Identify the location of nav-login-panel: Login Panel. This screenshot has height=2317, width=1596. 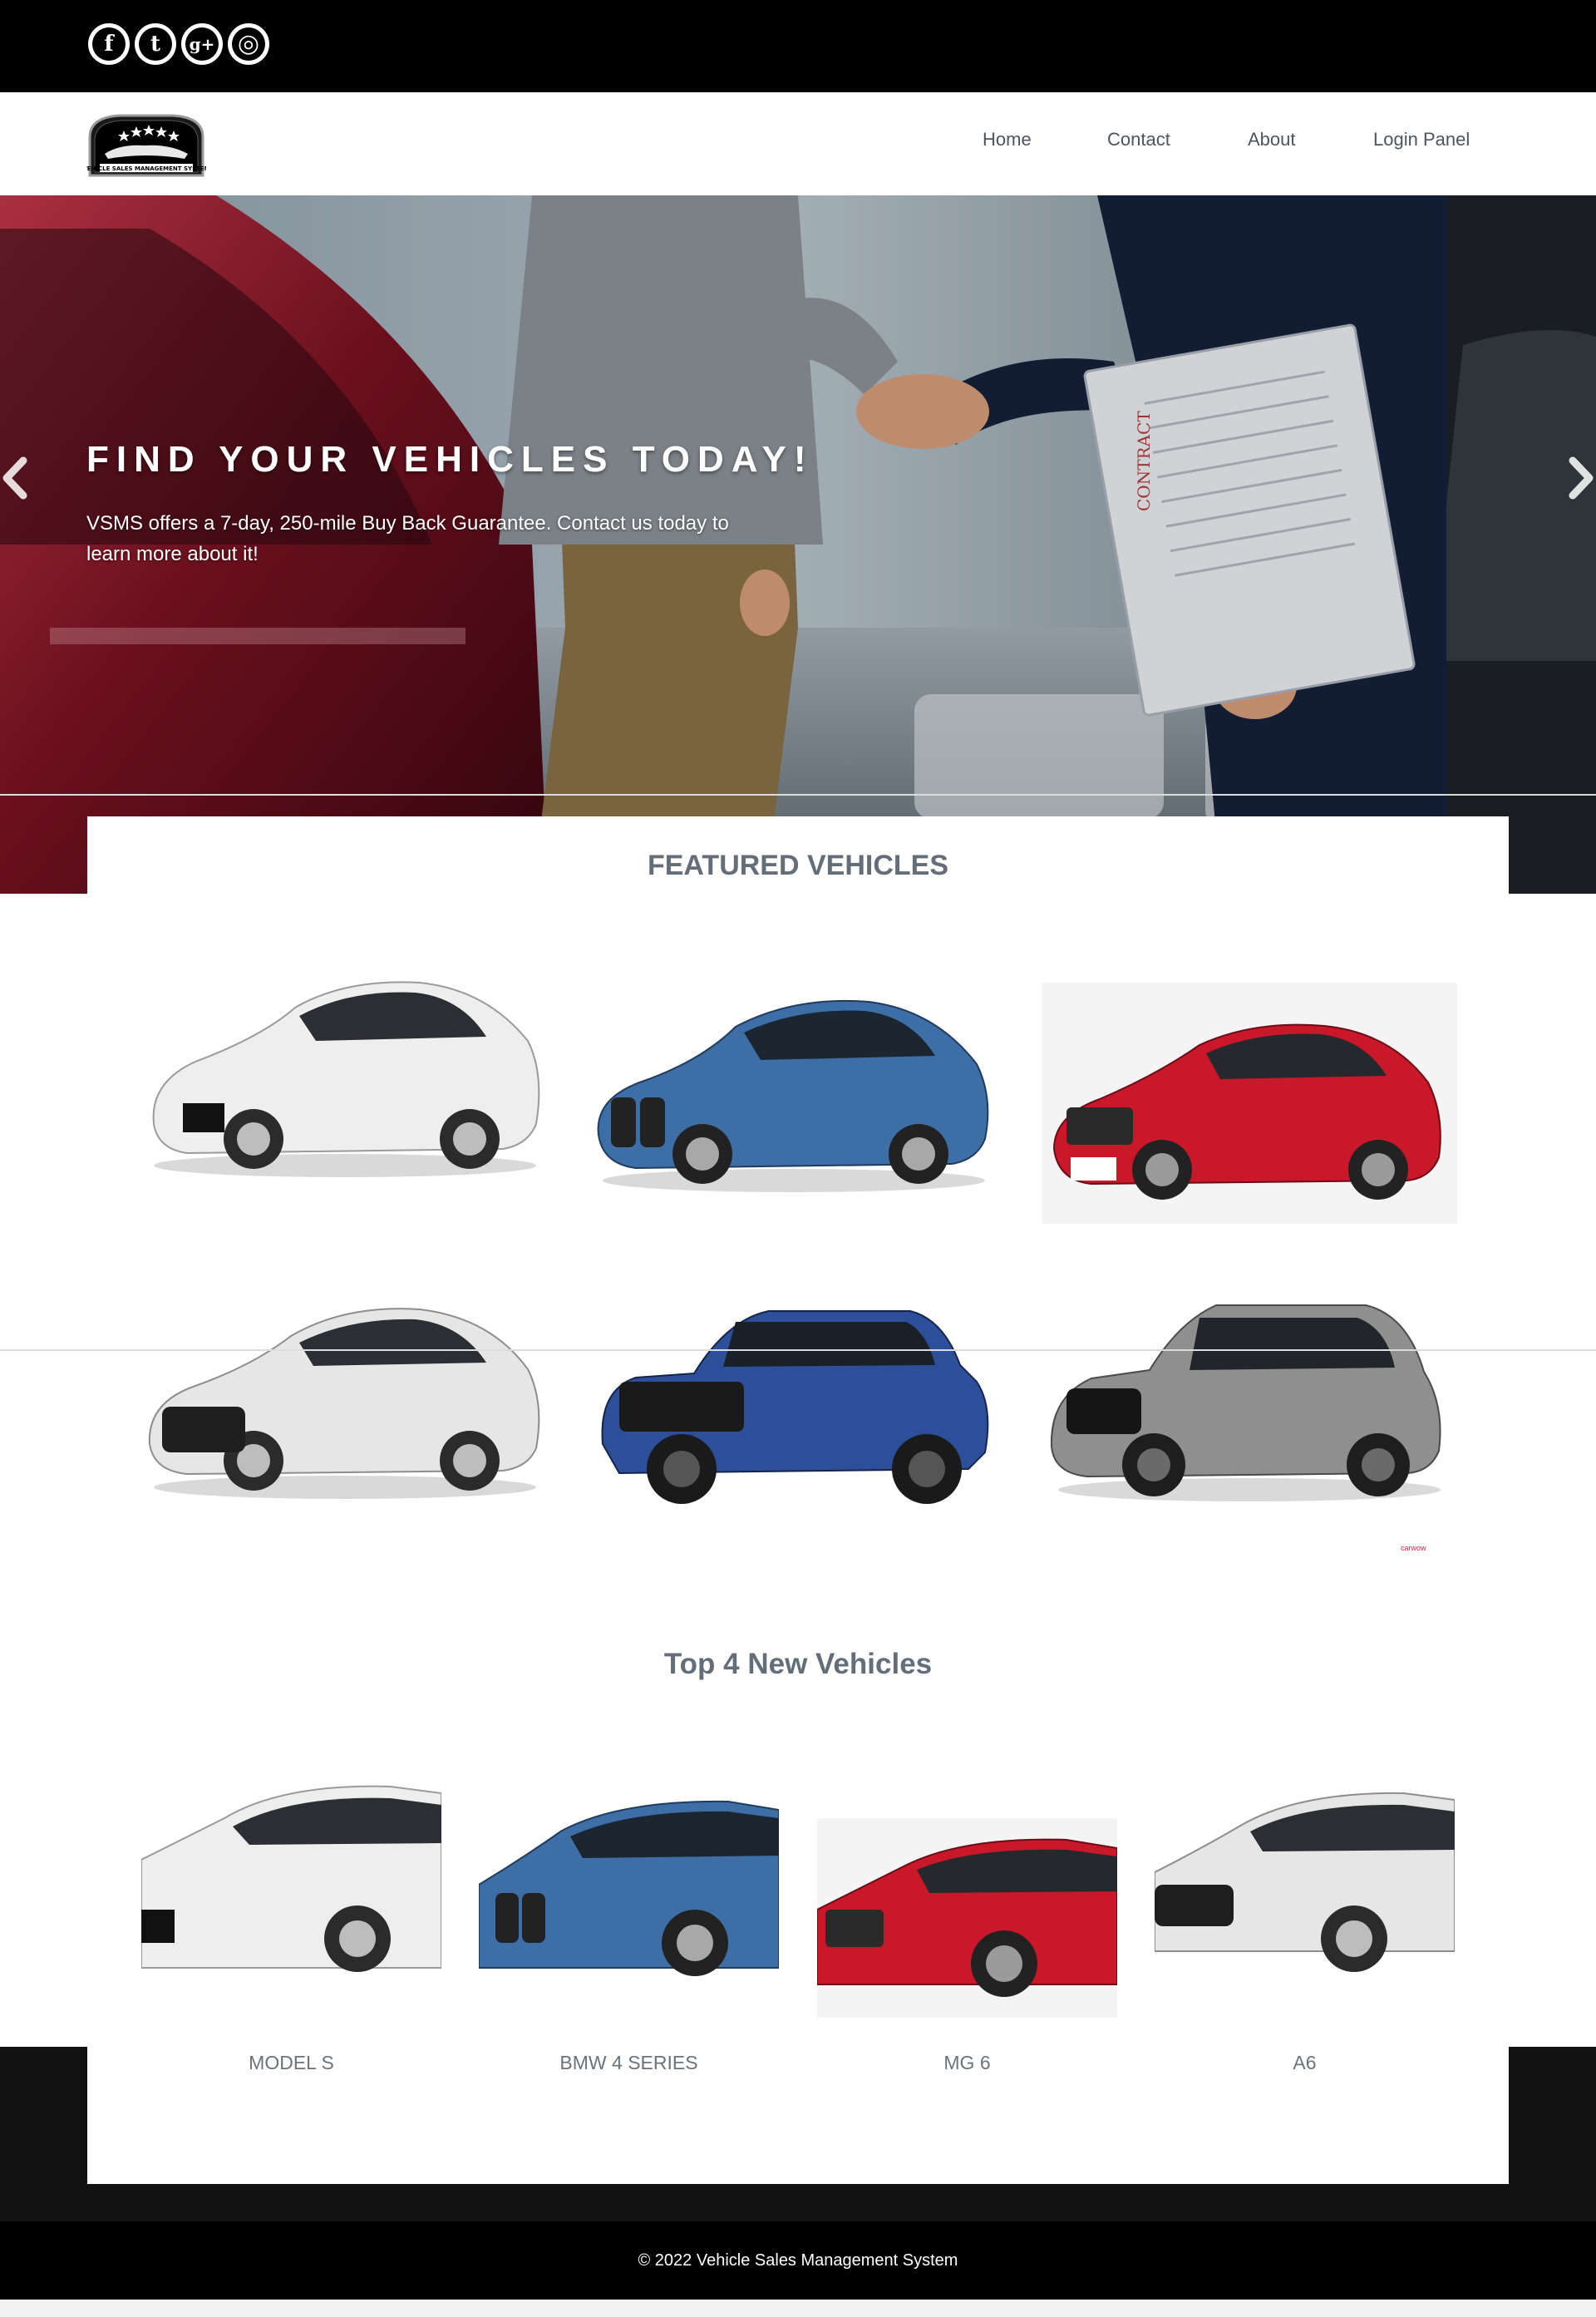
(1421, 139).